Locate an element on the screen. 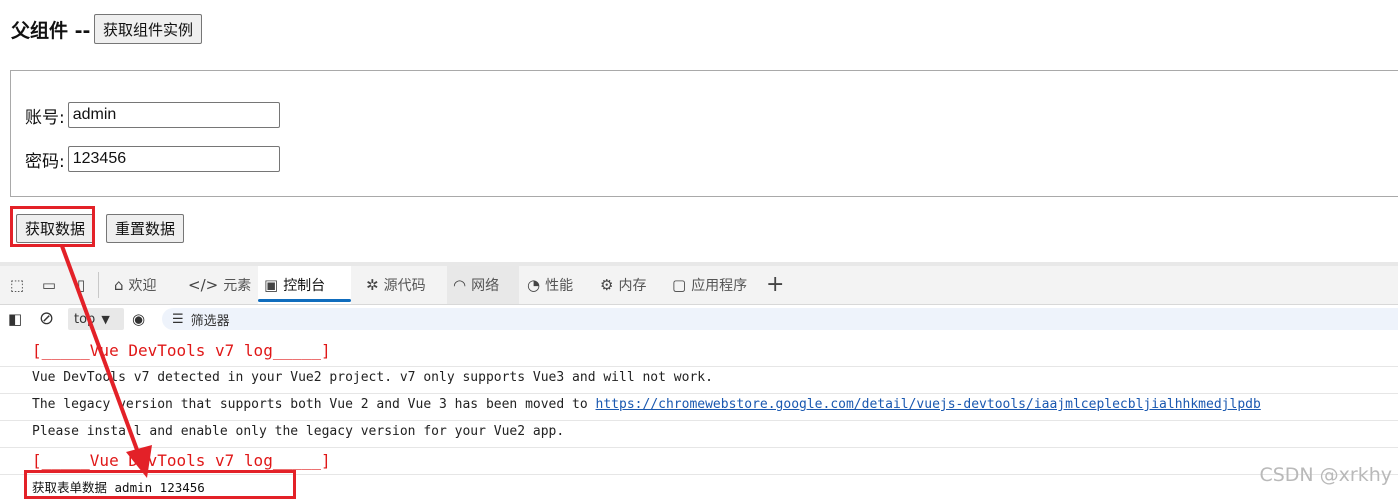  account-row: 账号: is located at coordinates (152, 115).